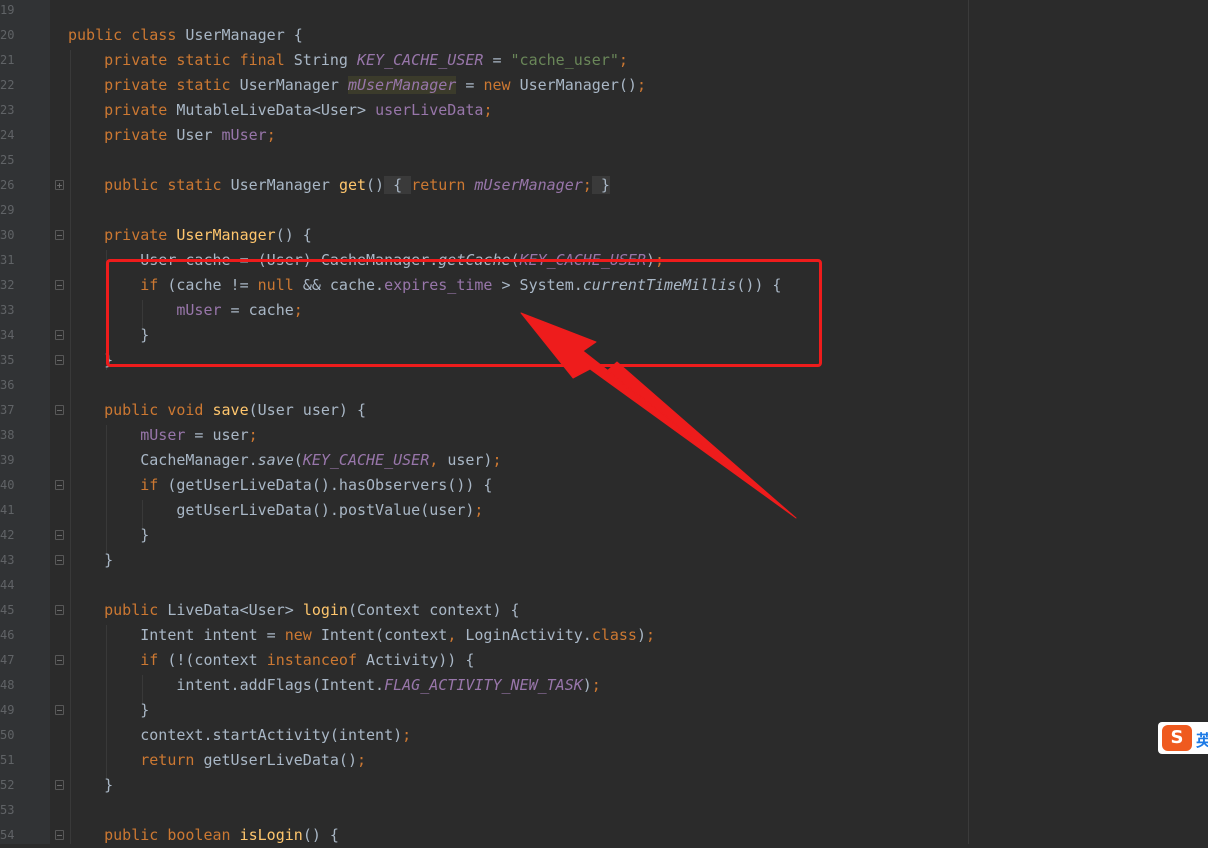 This screenshot has height=848, width=1208. Describe the element at coordinates (1183, 738) in the screenshot. I see `input-method-indicator: S 英` at that location.